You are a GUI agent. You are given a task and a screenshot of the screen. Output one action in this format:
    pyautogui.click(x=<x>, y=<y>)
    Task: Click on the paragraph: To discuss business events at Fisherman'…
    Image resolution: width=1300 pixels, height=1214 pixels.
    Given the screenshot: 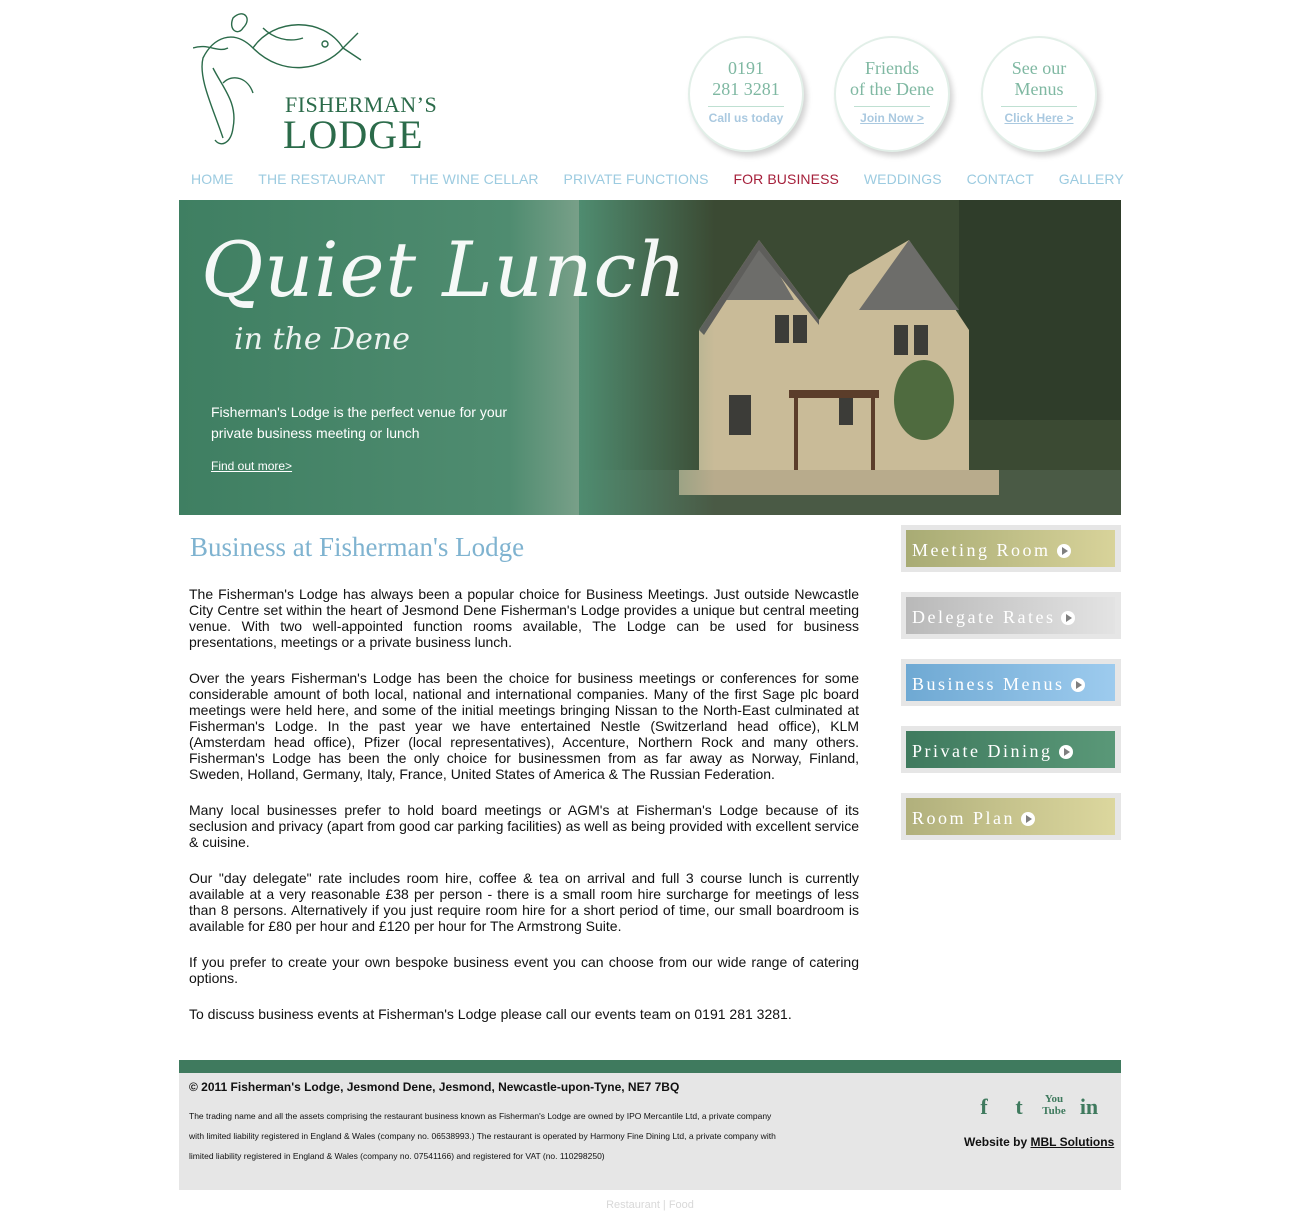 What is the action you would take?
    pyautogui.click(x=490, y=1014)
    